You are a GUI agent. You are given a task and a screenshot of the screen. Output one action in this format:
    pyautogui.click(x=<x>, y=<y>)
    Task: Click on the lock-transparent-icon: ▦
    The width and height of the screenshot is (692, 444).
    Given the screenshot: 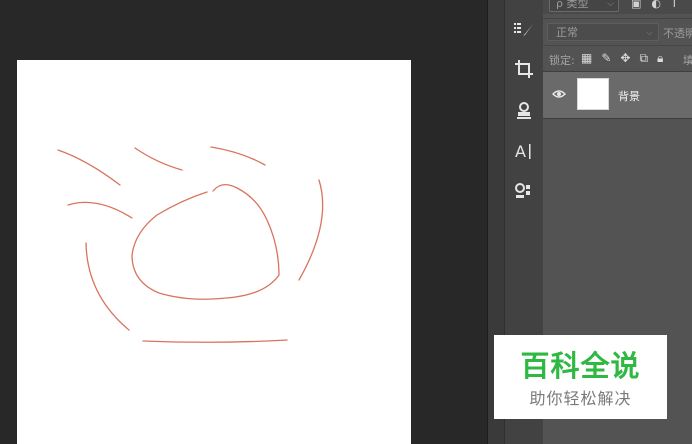 What is the action you would take?
    pyautogui.click(x=591, y=58)
    